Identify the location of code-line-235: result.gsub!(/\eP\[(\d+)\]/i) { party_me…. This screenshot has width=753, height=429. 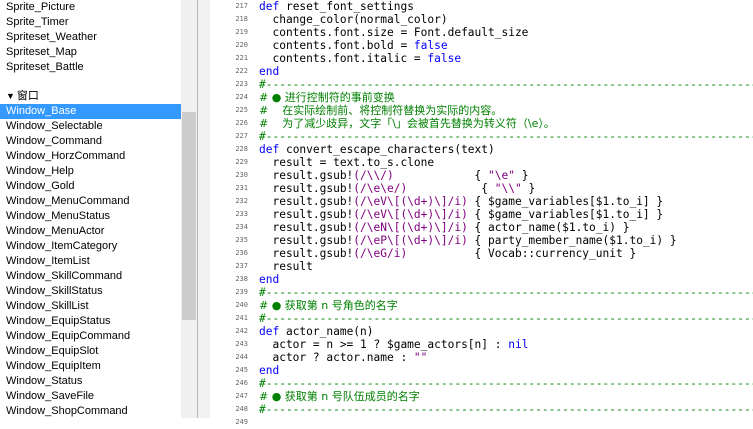
(468, 240).